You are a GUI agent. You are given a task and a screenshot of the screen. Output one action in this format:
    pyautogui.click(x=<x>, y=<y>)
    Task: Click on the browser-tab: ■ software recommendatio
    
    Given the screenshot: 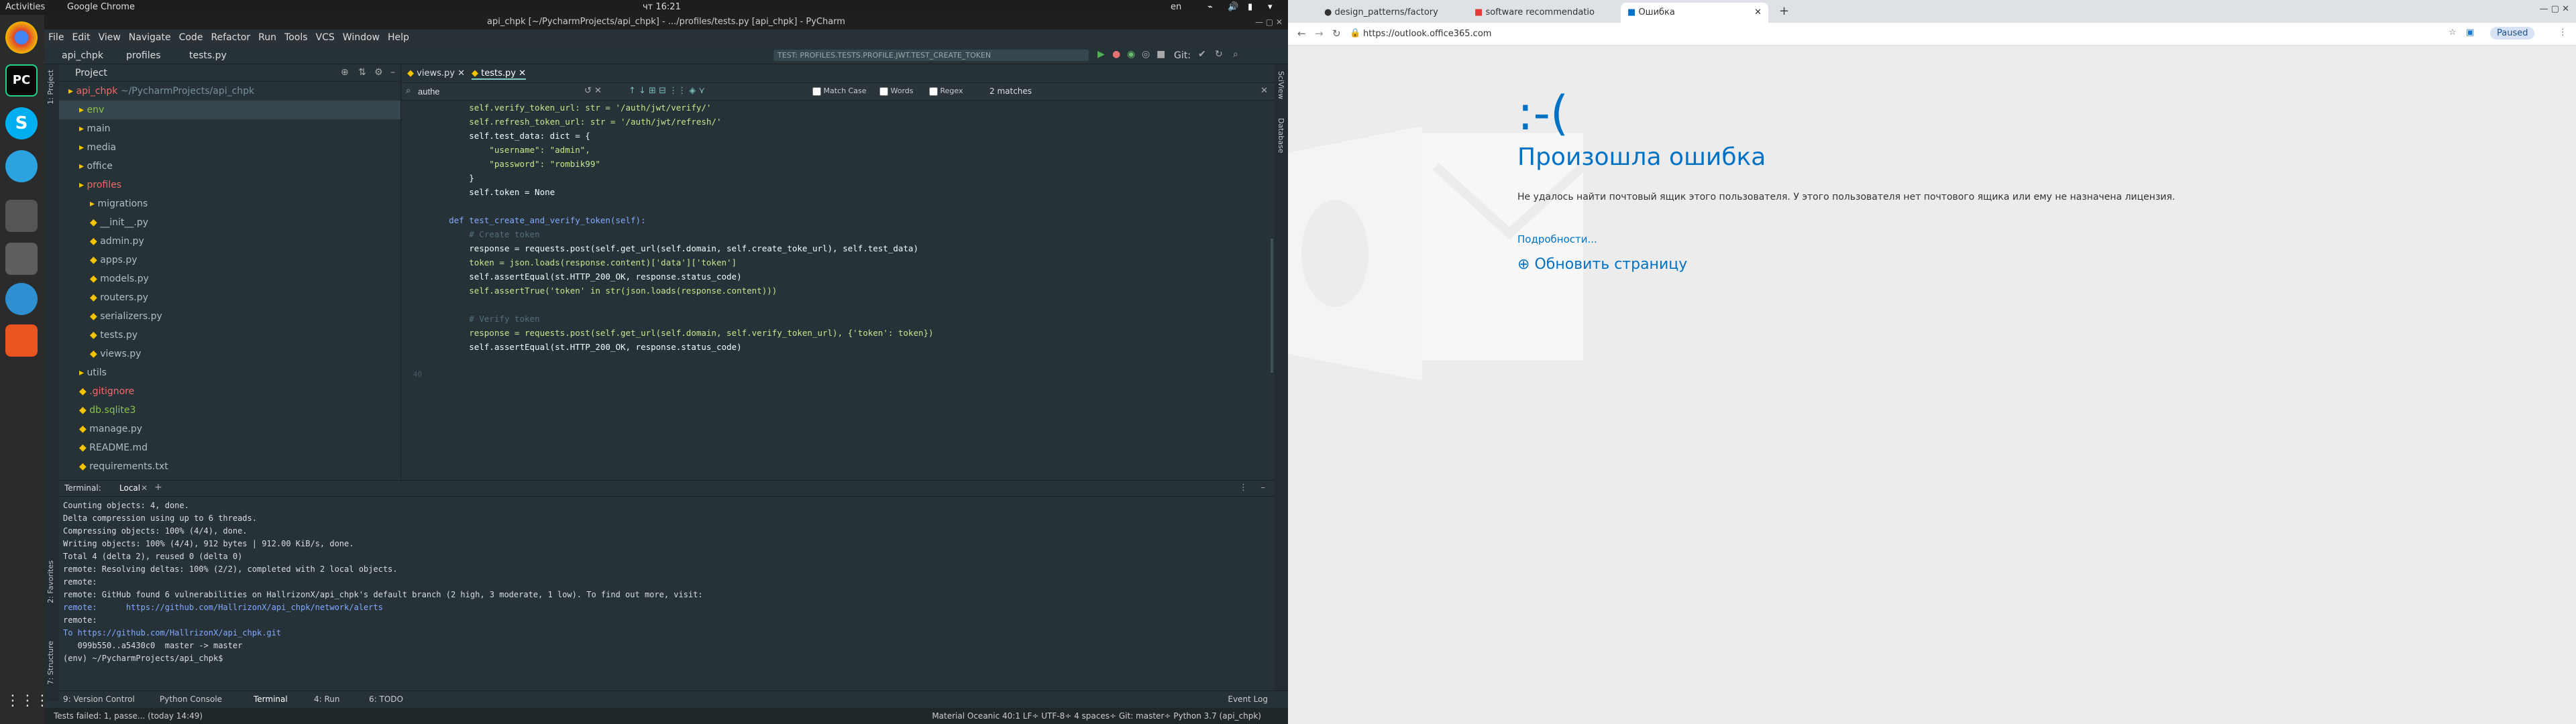 What is the action you would take?
    pyautogui.click(x=1537, y=13)
    